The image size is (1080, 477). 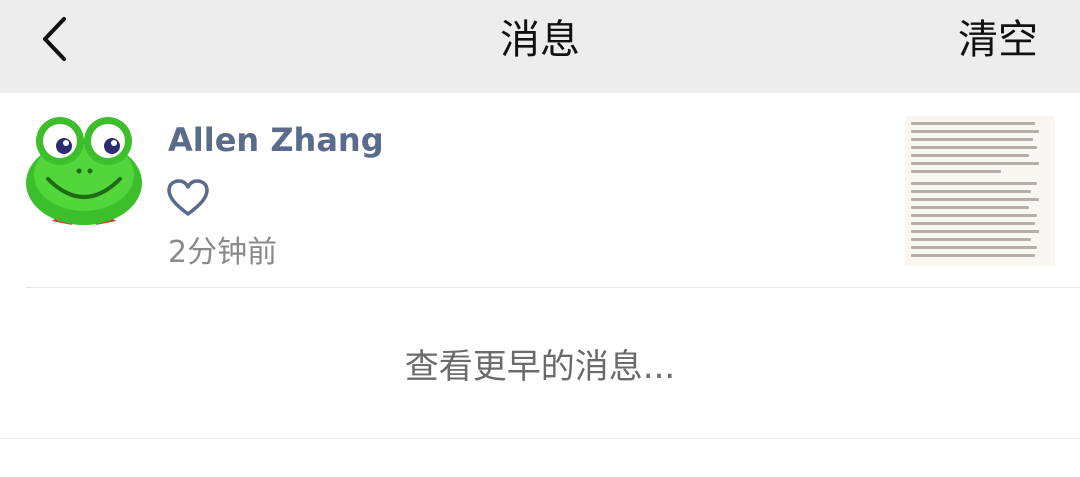 I want to click on clear-button: 清空, so click(x=998, y=40).